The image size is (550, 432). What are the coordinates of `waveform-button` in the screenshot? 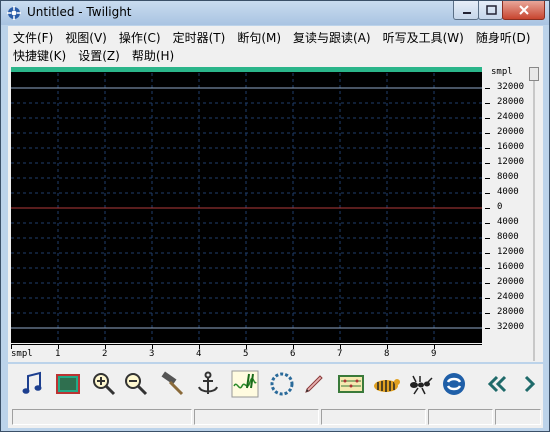 It's located at (245, 384).